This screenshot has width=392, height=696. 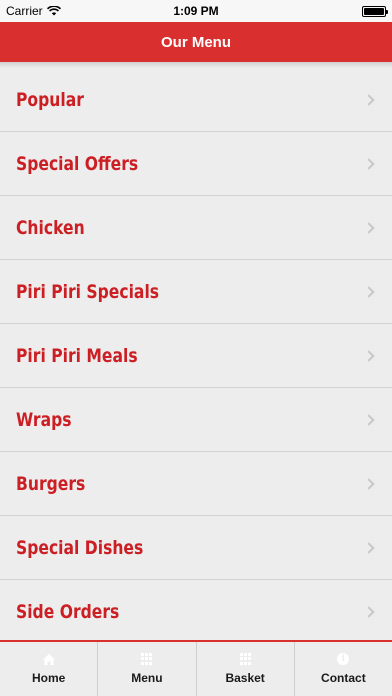 I want to click on tab-contact: i Contact, so click(x=343, y=669).